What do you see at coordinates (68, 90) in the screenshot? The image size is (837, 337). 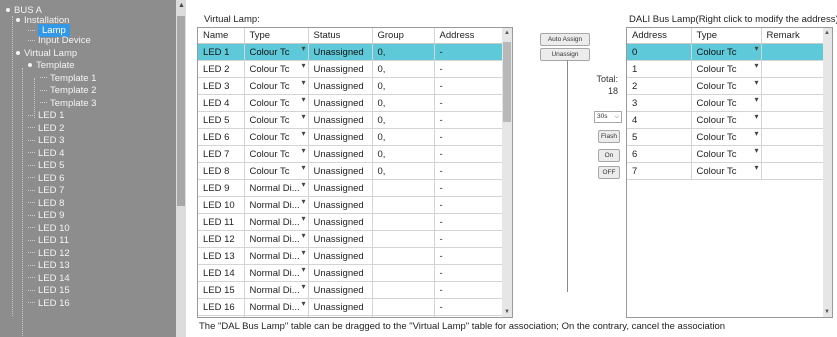 I see `tree-item: Template 2` at bounding box center [68, 90].